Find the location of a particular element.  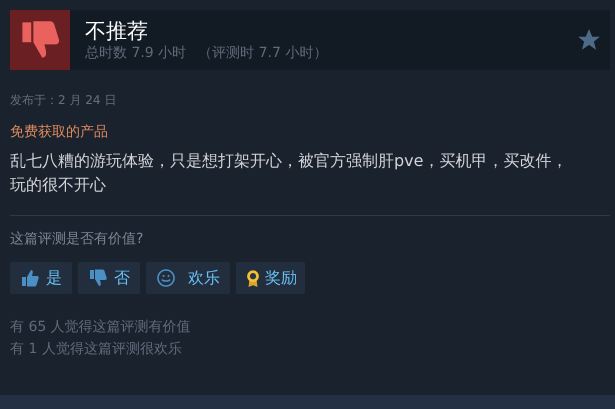

free-product-label: 免费获取的产品 is located at coordinates (59, 132).